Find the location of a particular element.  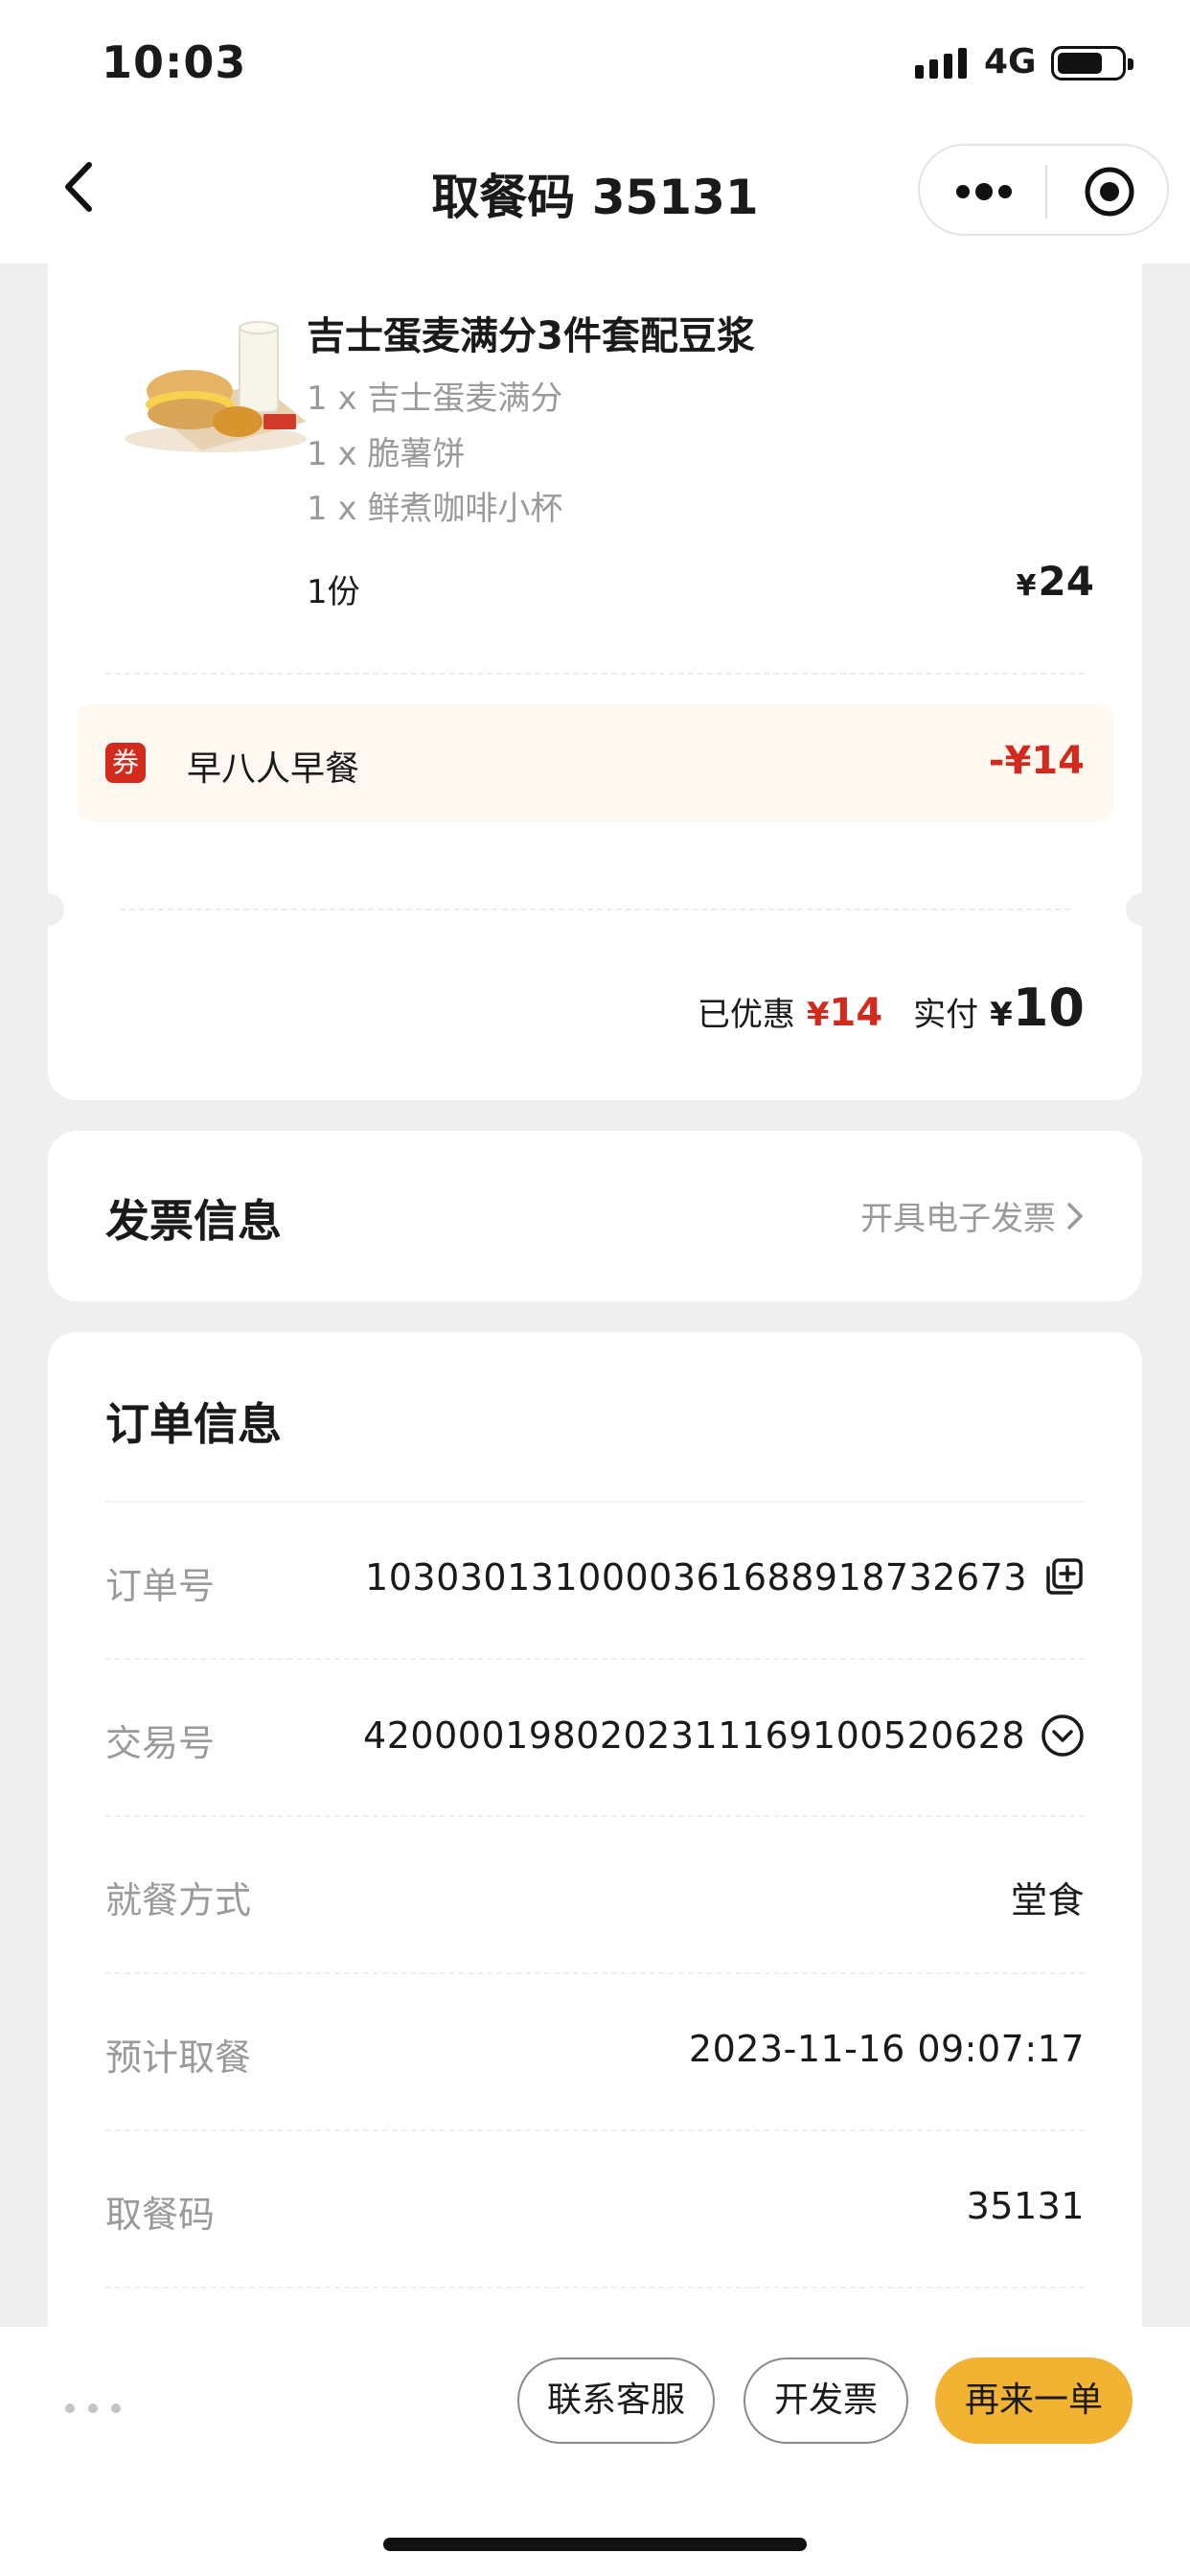

discount-value: ¥14 is located at coordinates (844, 1013).